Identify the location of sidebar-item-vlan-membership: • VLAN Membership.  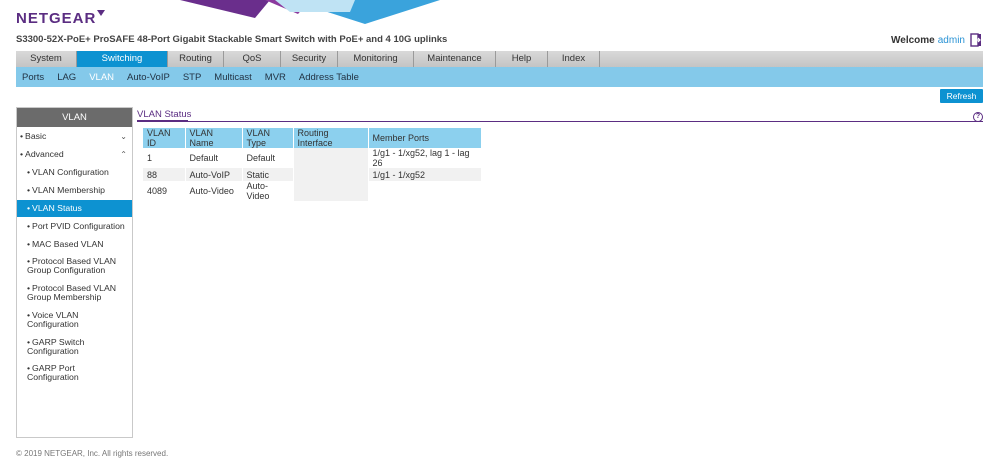
(74, 190).